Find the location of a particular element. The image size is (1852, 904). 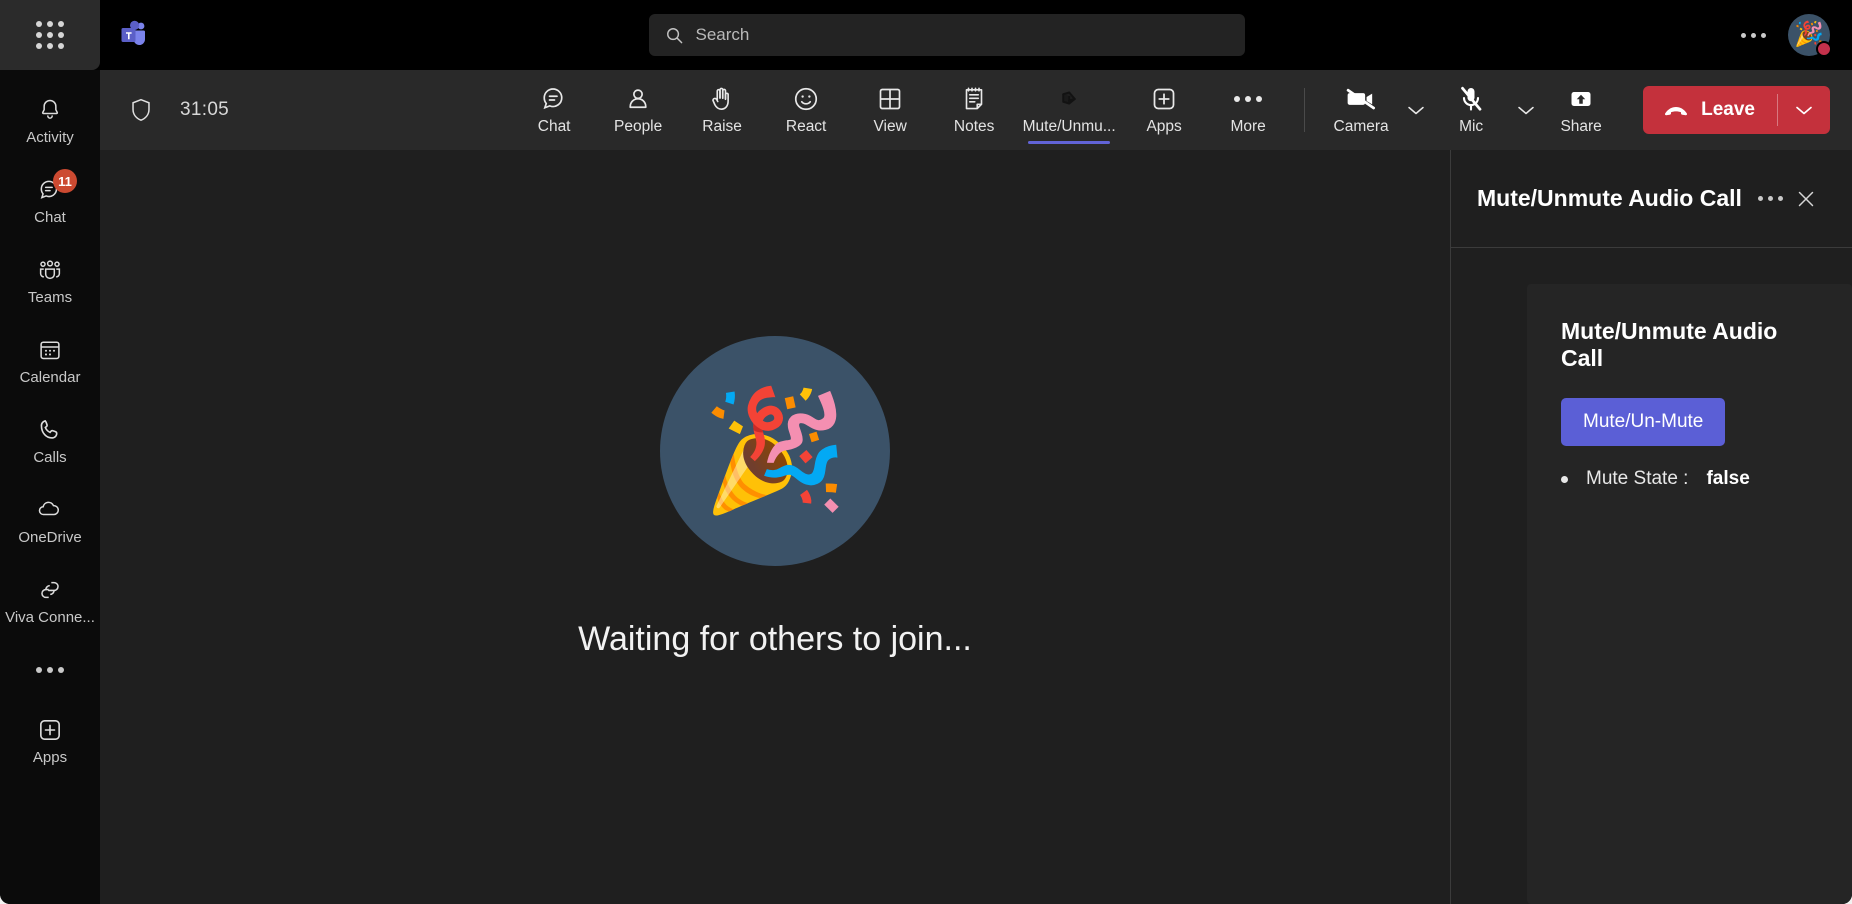

meeting-tool-notes: Notes is located at coordinates (974, 110).